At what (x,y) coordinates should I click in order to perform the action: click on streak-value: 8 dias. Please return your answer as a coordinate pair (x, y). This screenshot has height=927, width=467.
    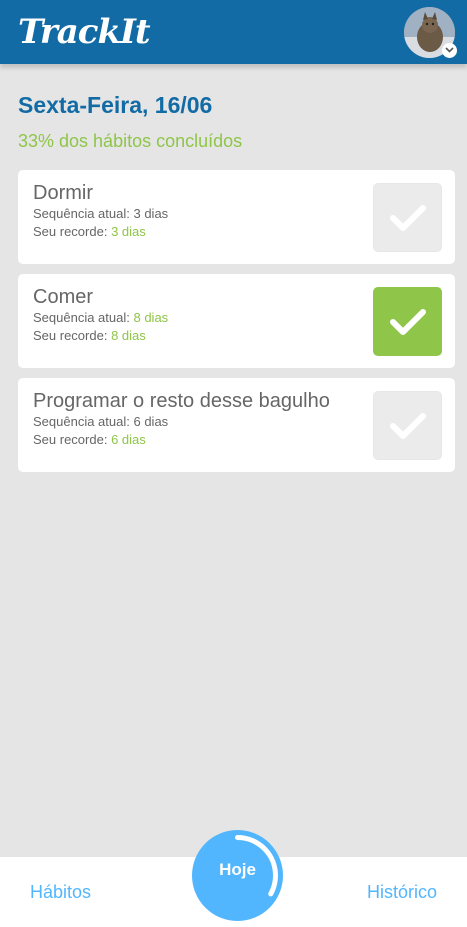
    Looking at the image, I should click on (151, 317).